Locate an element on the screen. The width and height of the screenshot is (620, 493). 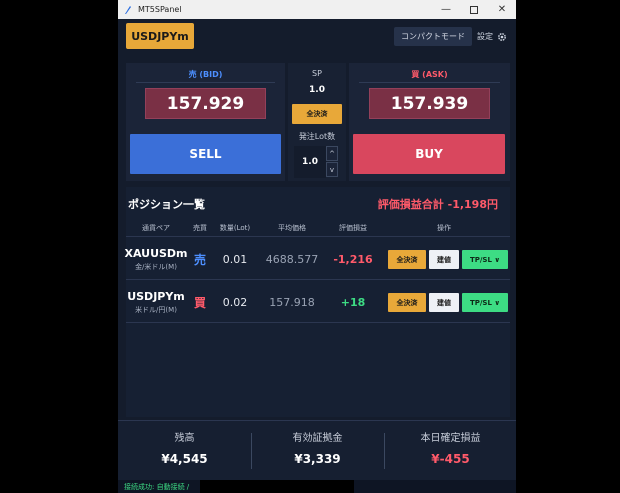
col-header-pnl: 評価損益 is located at coordinates (353, 227).